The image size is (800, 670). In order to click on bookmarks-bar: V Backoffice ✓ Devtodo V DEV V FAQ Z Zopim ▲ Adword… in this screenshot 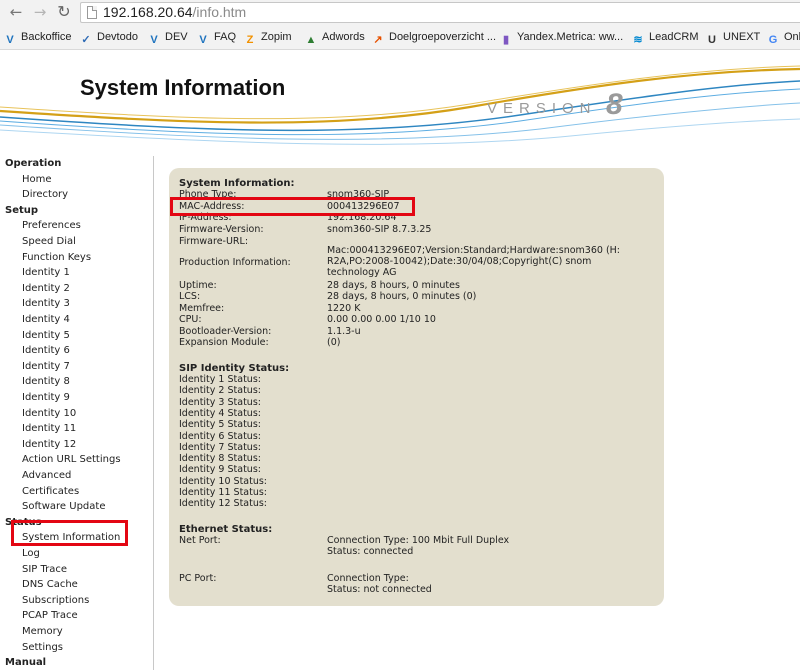, I will do `click(400, 37)`.